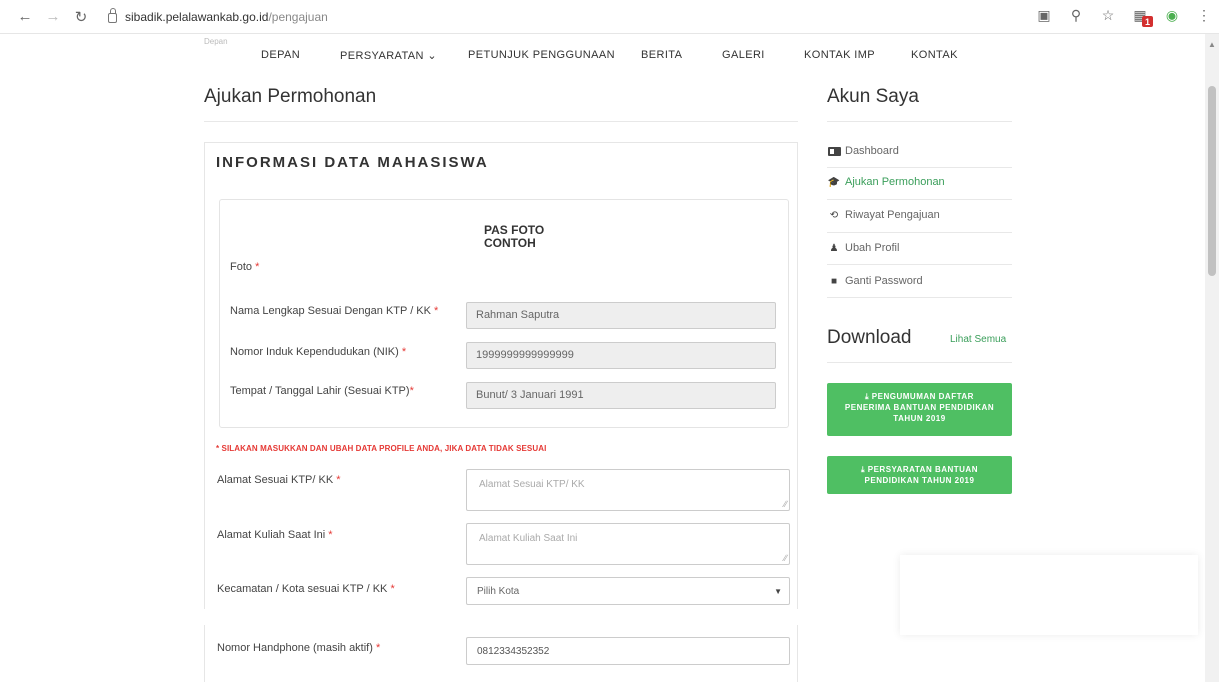 This screenshot has height=682, width=1219. I want to click on graduation-cap-icon: 🎓, so click(834, 182).